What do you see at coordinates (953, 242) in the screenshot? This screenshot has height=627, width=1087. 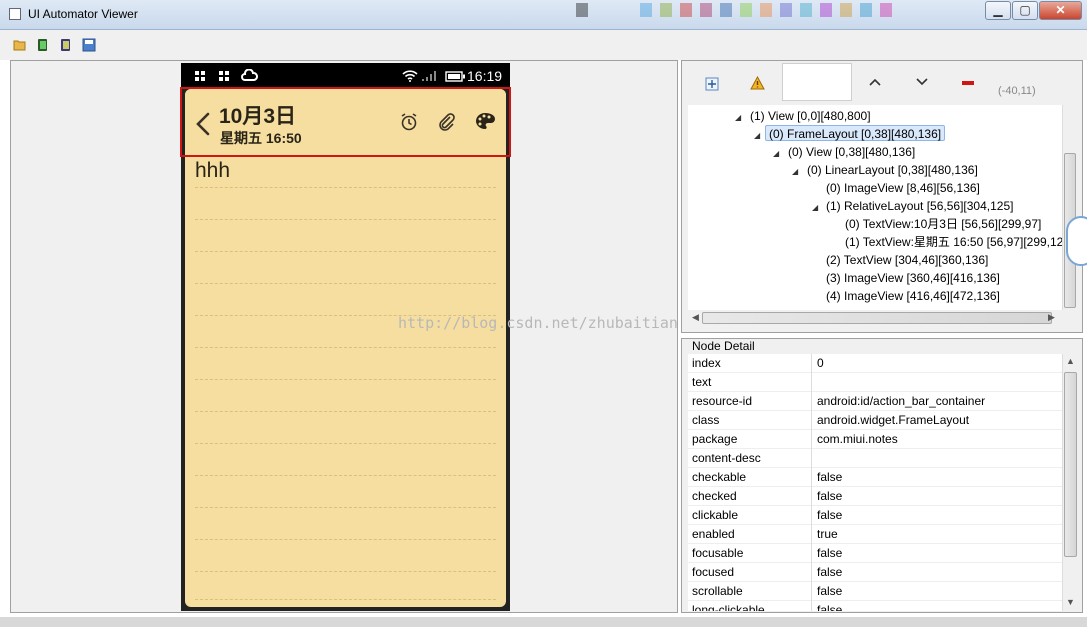 I see `tree-node: (1) TextView:星期五 16:50 [56,97][299,125]` at bounding box center [953, 242].